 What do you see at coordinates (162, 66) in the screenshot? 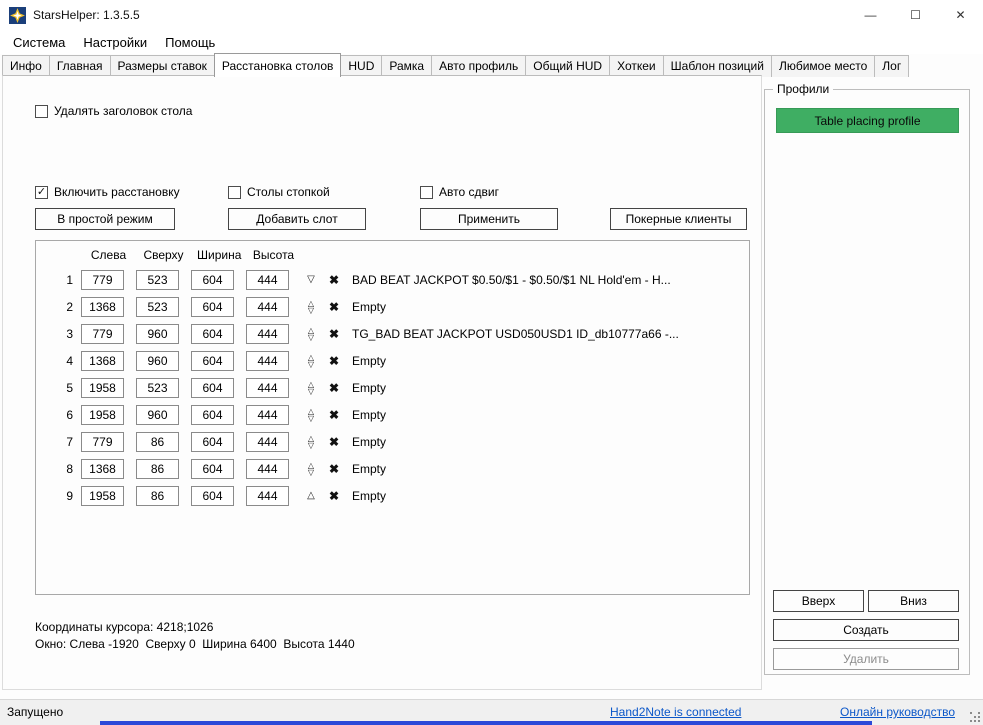
I see `tab-размеры-ставок: Размеры ставок` at bounding box center [162, 66].